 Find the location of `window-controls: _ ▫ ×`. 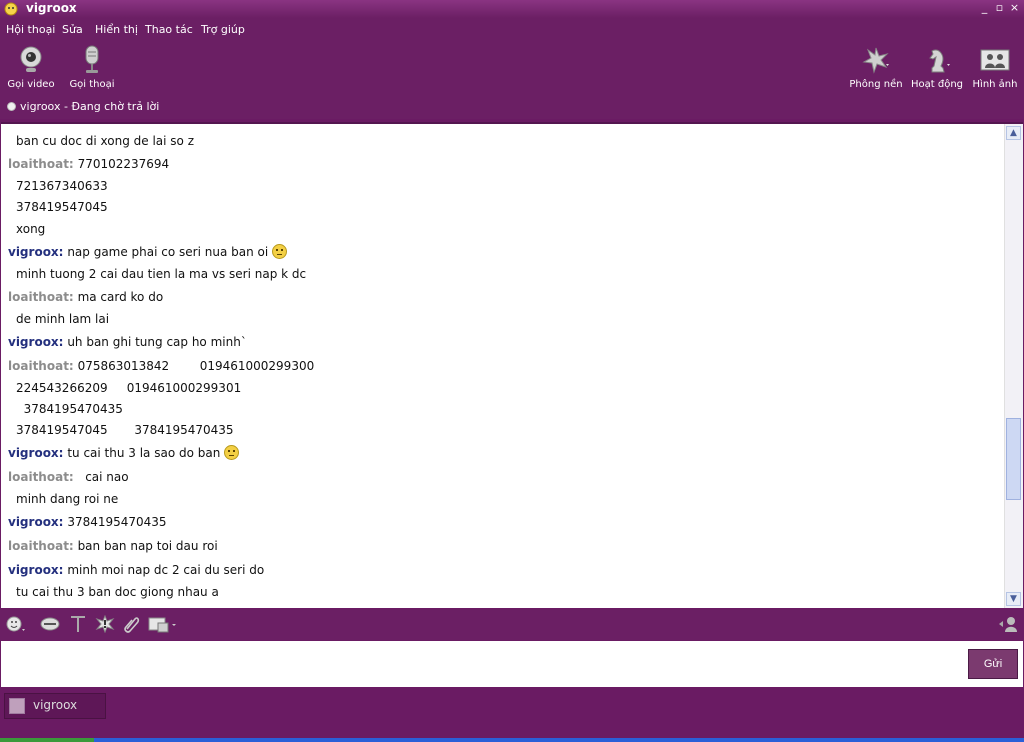

window-controls: _ ▫ × is located at coordinates (999, 7).